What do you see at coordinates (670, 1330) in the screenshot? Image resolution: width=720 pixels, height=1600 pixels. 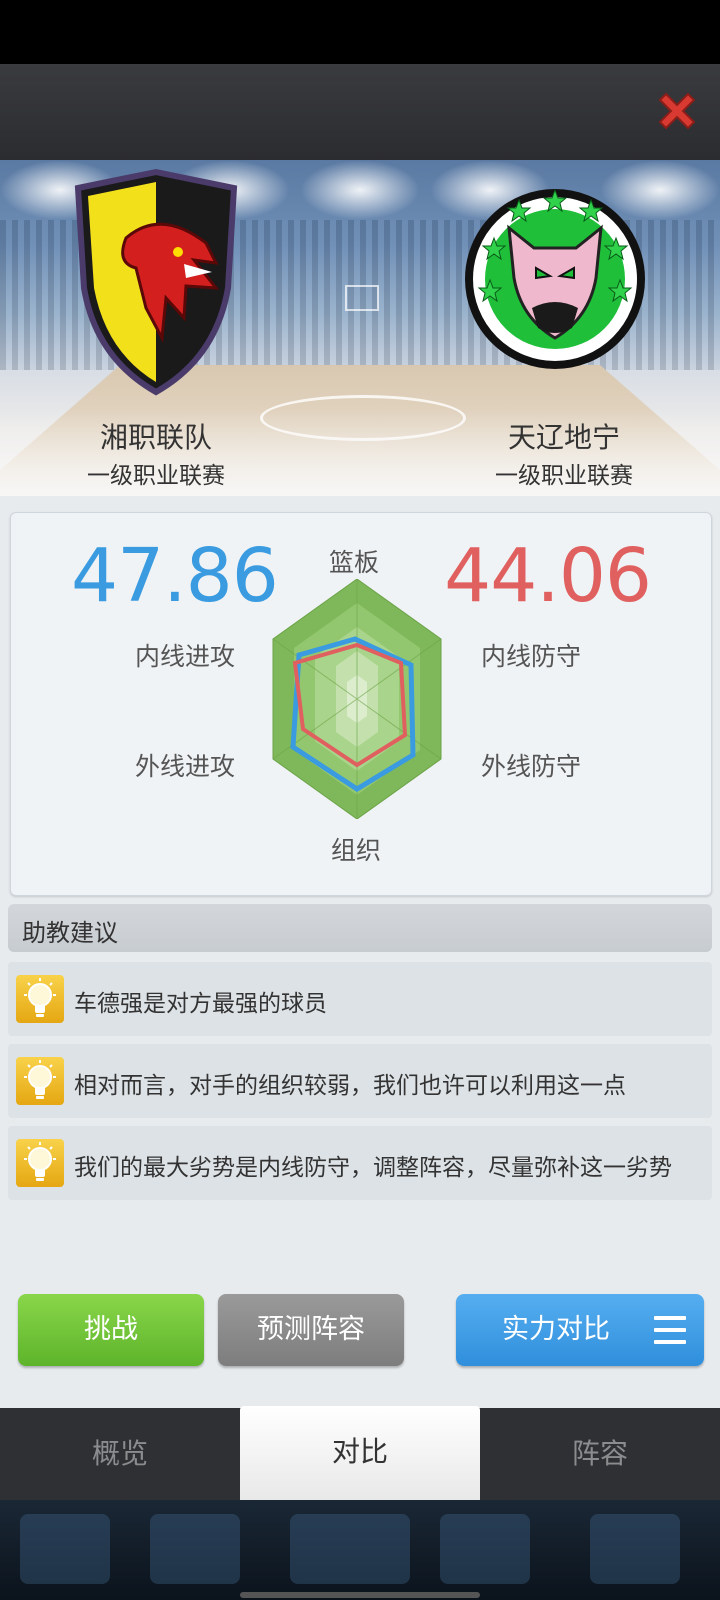 I see `menu-icon` at bounding box center [670, 1330].